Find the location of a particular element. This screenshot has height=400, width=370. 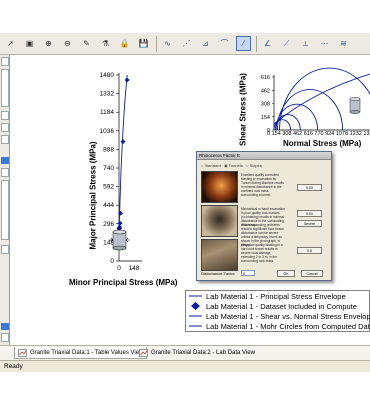

main-toolbar: ➚ ▣ ⊕ ⊖ ✎ ⚗ 🔒 💾 ∿ ⋰ ⊿ ⌒ ⁄ ∠ ⟋ ⟂ ⋯ ≋ is located at coordinates (185, 44).